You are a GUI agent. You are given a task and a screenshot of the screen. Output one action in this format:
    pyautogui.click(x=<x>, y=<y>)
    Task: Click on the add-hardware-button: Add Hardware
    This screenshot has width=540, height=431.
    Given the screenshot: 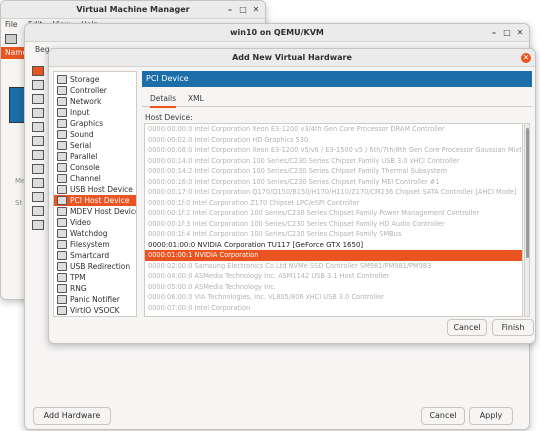 What is the action you would take?
    pyautogui.click(x=72, y=416)
    